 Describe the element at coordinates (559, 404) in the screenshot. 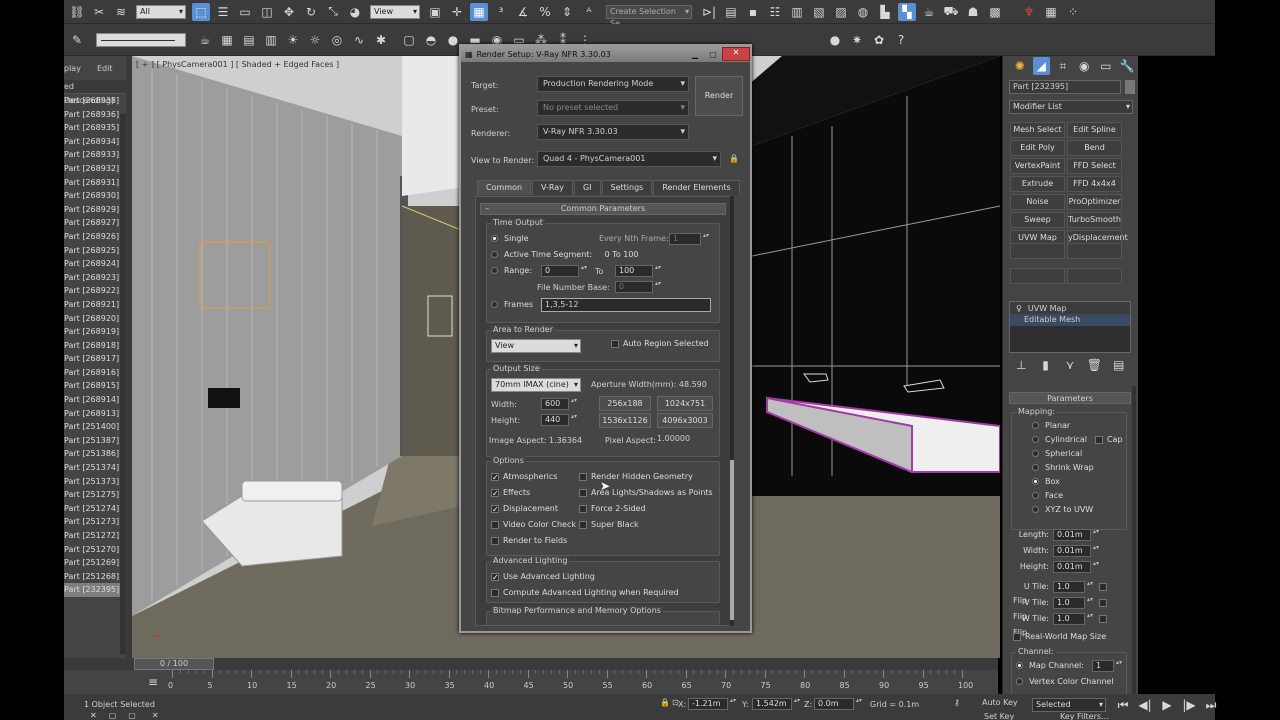

I see `width-spinner: 600` at that location.